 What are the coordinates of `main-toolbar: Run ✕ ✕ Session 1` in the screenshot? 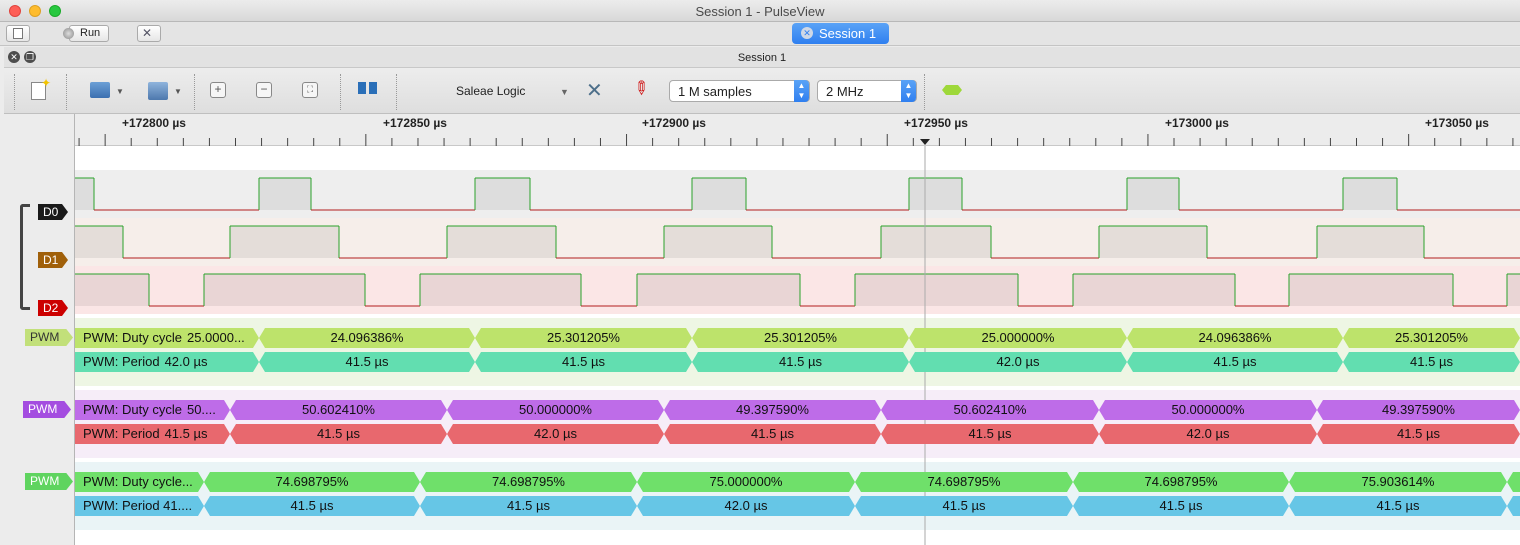 It's located at (760, 34).